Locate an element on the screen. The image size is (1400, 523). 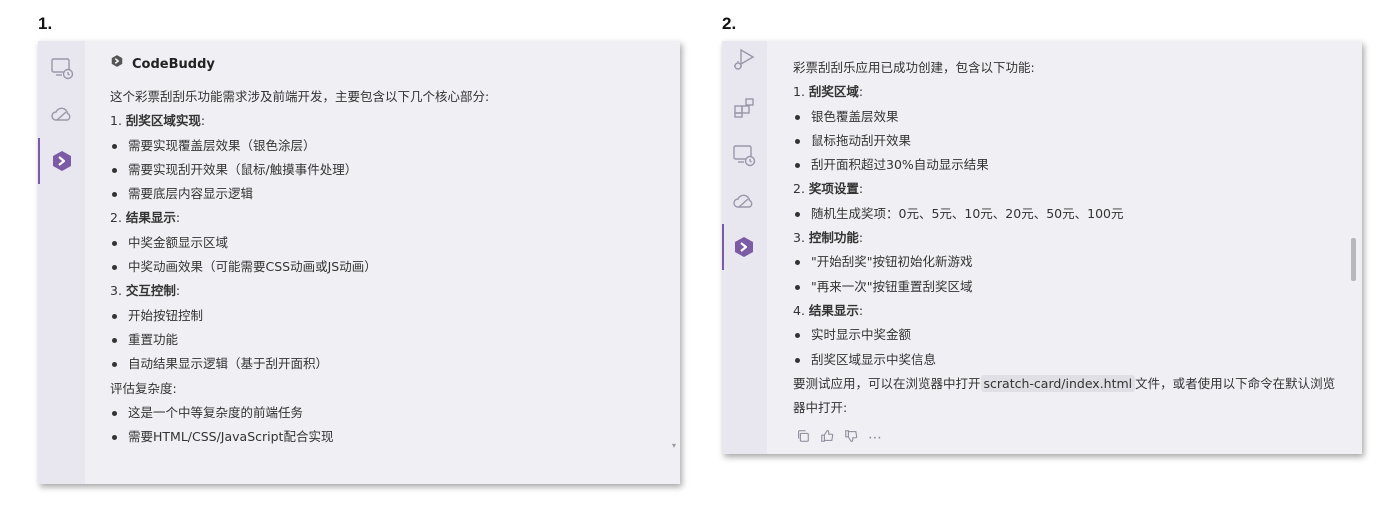
list-item: 鼠标拖动刮开效果 is located at coordinates (1065, 141).